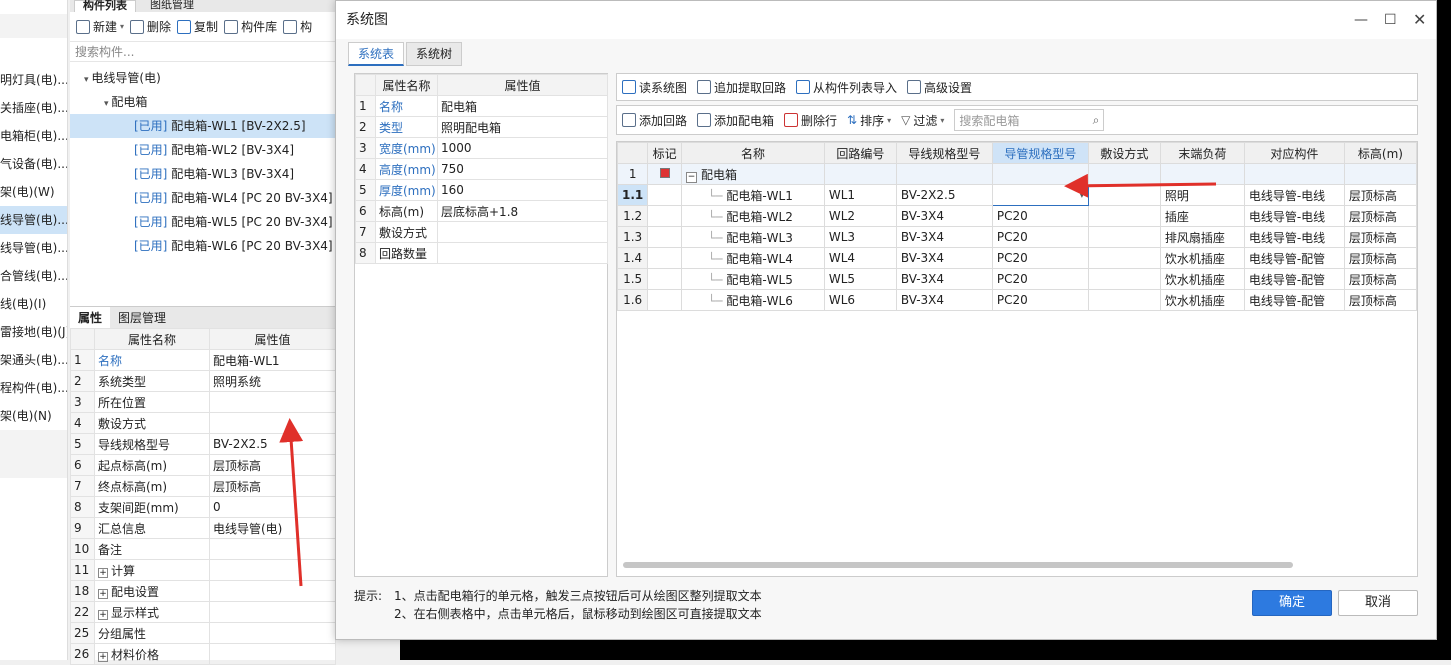 The image size is (1451, 665). I want to click on arrow-to-location-cell, so click(291, 502).